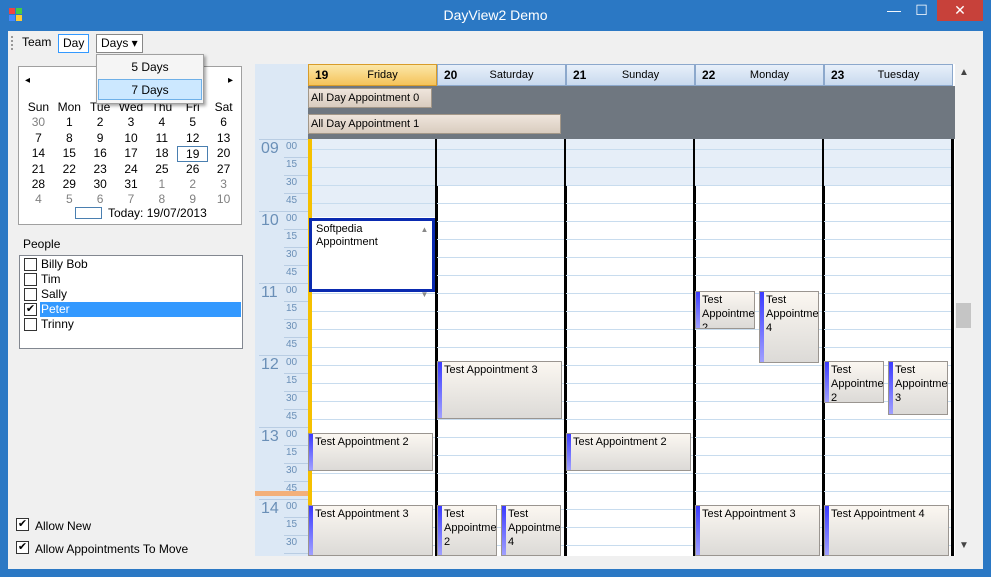 The width and height of the screenshot is (991, 577). I want to click on selected-appointment: Softpedia Appointment ▲ ▼, so click(372, 258).